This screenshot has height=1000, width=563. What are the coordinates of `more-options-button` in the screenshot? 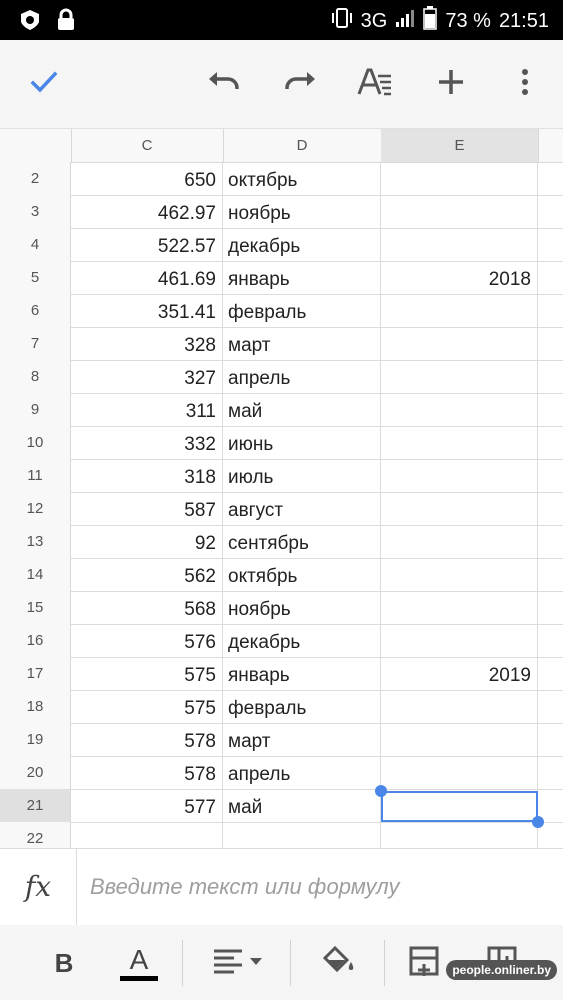 It's located at (525, 84).